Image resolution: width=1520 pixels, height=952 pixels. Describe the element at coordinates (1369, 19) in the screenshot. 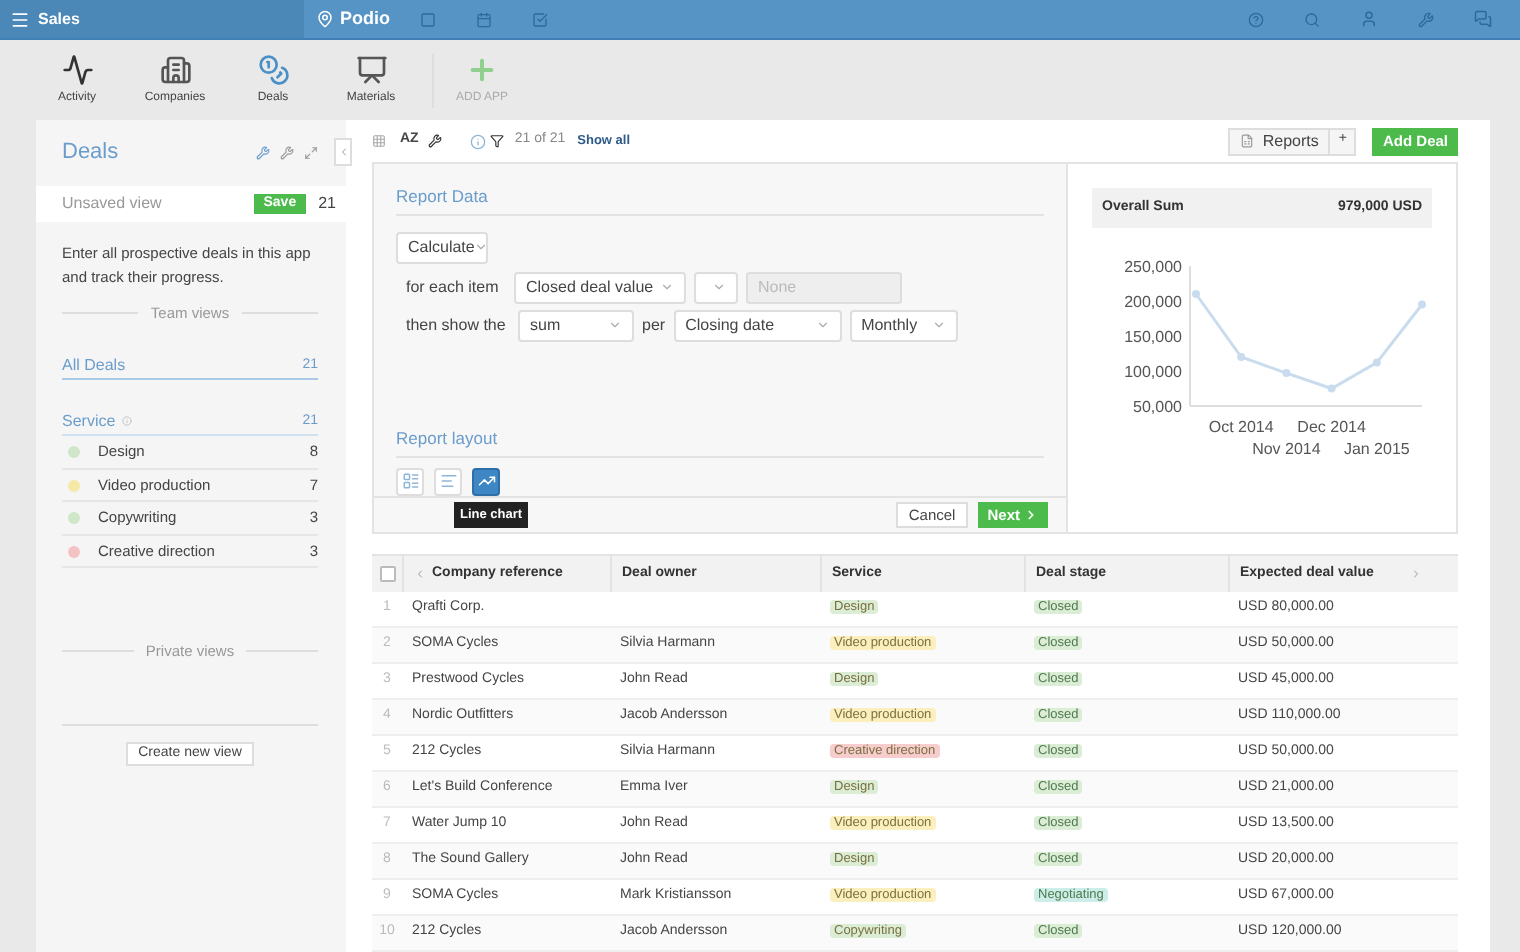

I see `user-icon` at that location.